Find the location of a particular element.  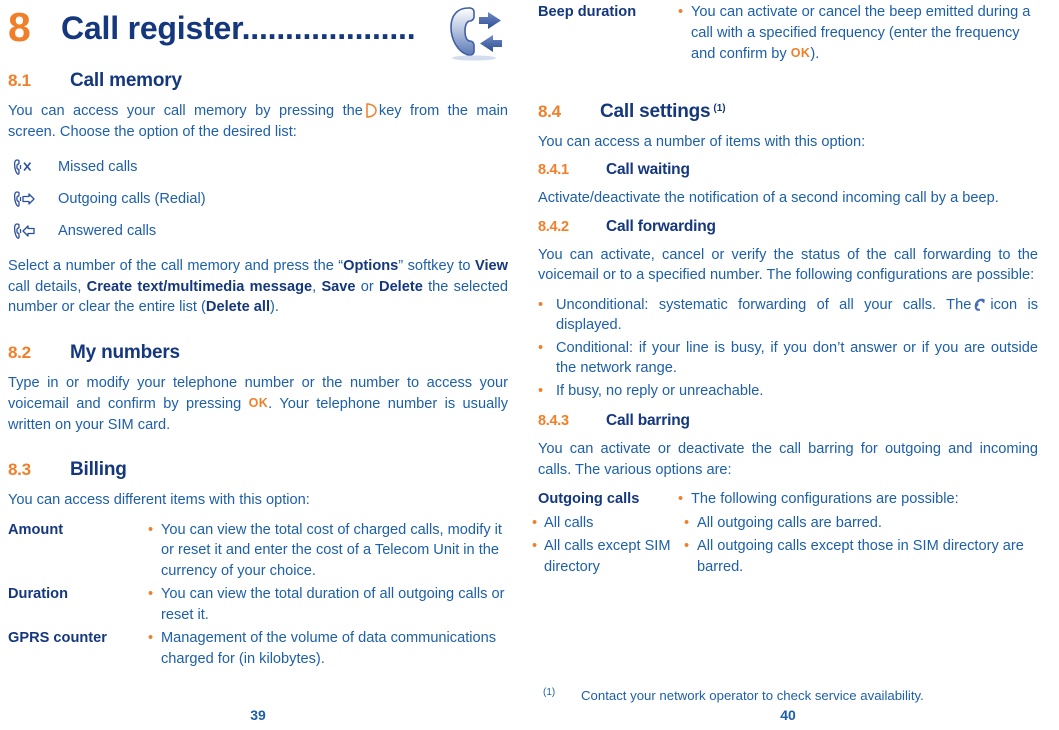

opt-t7: ). is located at coordinates (274, 307).